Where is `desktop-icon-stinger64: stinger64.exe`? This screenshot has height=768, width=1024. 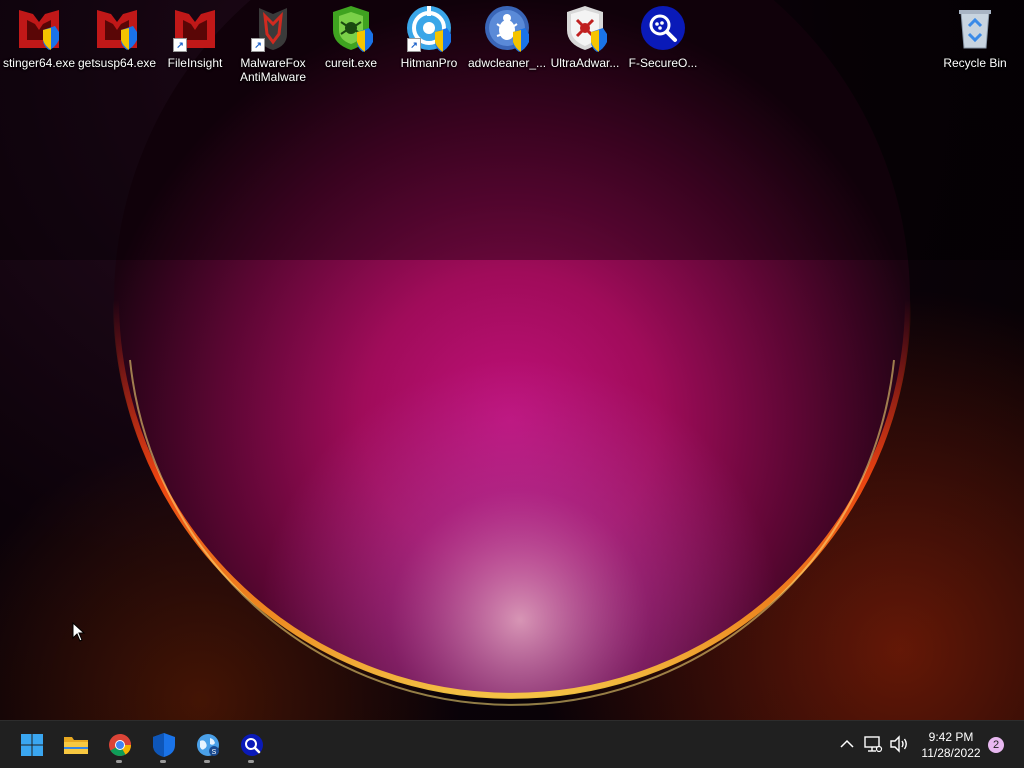 desktop-icon-stinger64: stinger64.exe is located at coordinates (39, 49).